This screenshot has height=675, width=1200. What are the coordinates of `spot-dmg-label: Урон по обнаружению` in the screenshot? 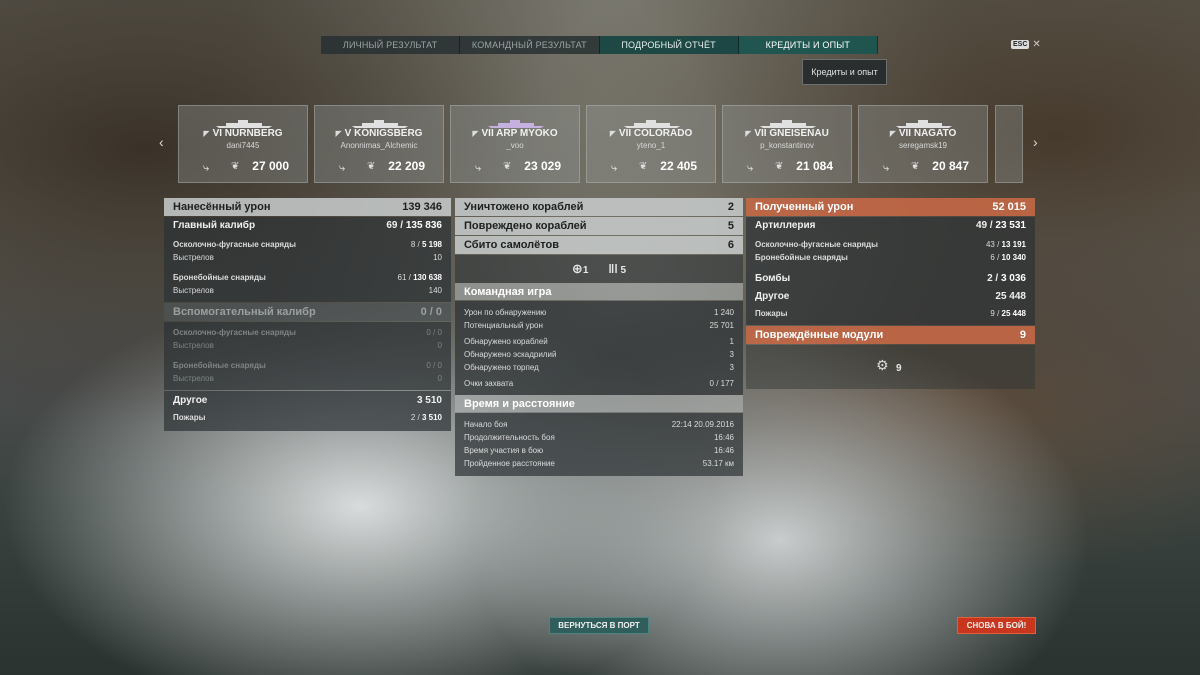 It's located at (505, 312).